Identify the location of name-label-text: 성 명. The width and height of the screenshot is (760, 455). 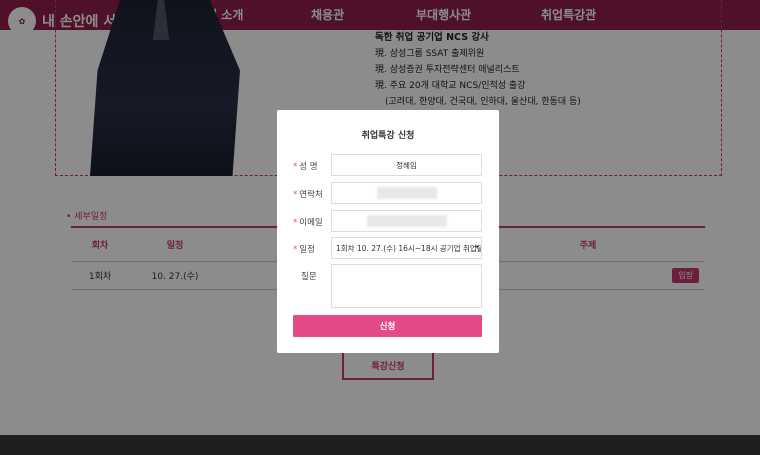
(308, 167).